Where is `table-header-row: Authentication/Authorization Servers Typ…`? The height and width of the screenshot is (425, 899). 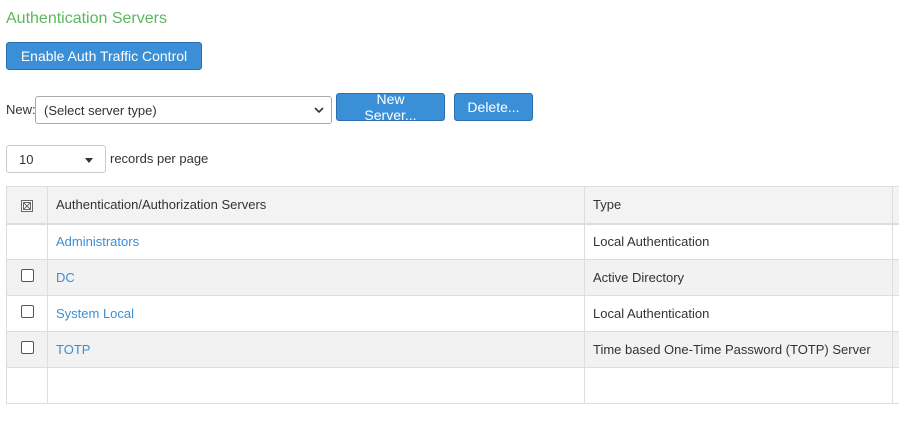 table-header-row: Authentication/Authorization Servers Typ… is located at coordinates (452, 205).